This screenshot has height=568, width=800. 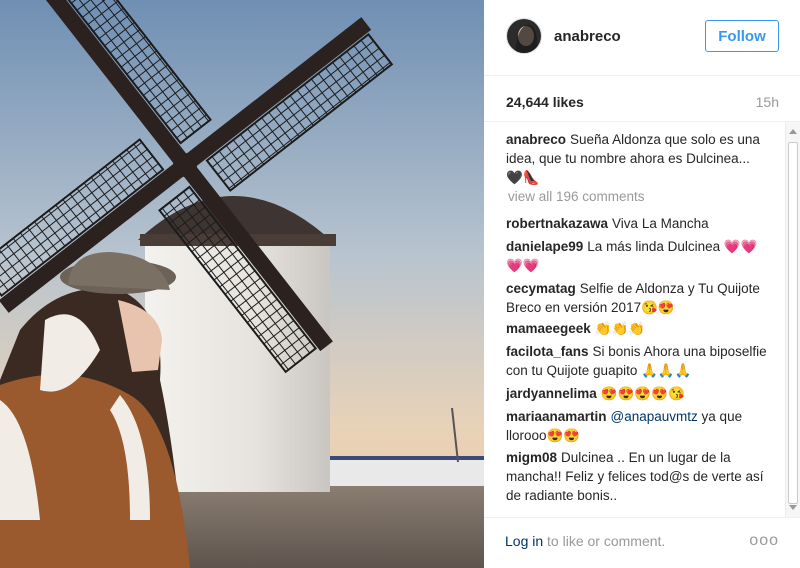 I want to click on post-header: anabreco Follow, so click(x=642, y=38).